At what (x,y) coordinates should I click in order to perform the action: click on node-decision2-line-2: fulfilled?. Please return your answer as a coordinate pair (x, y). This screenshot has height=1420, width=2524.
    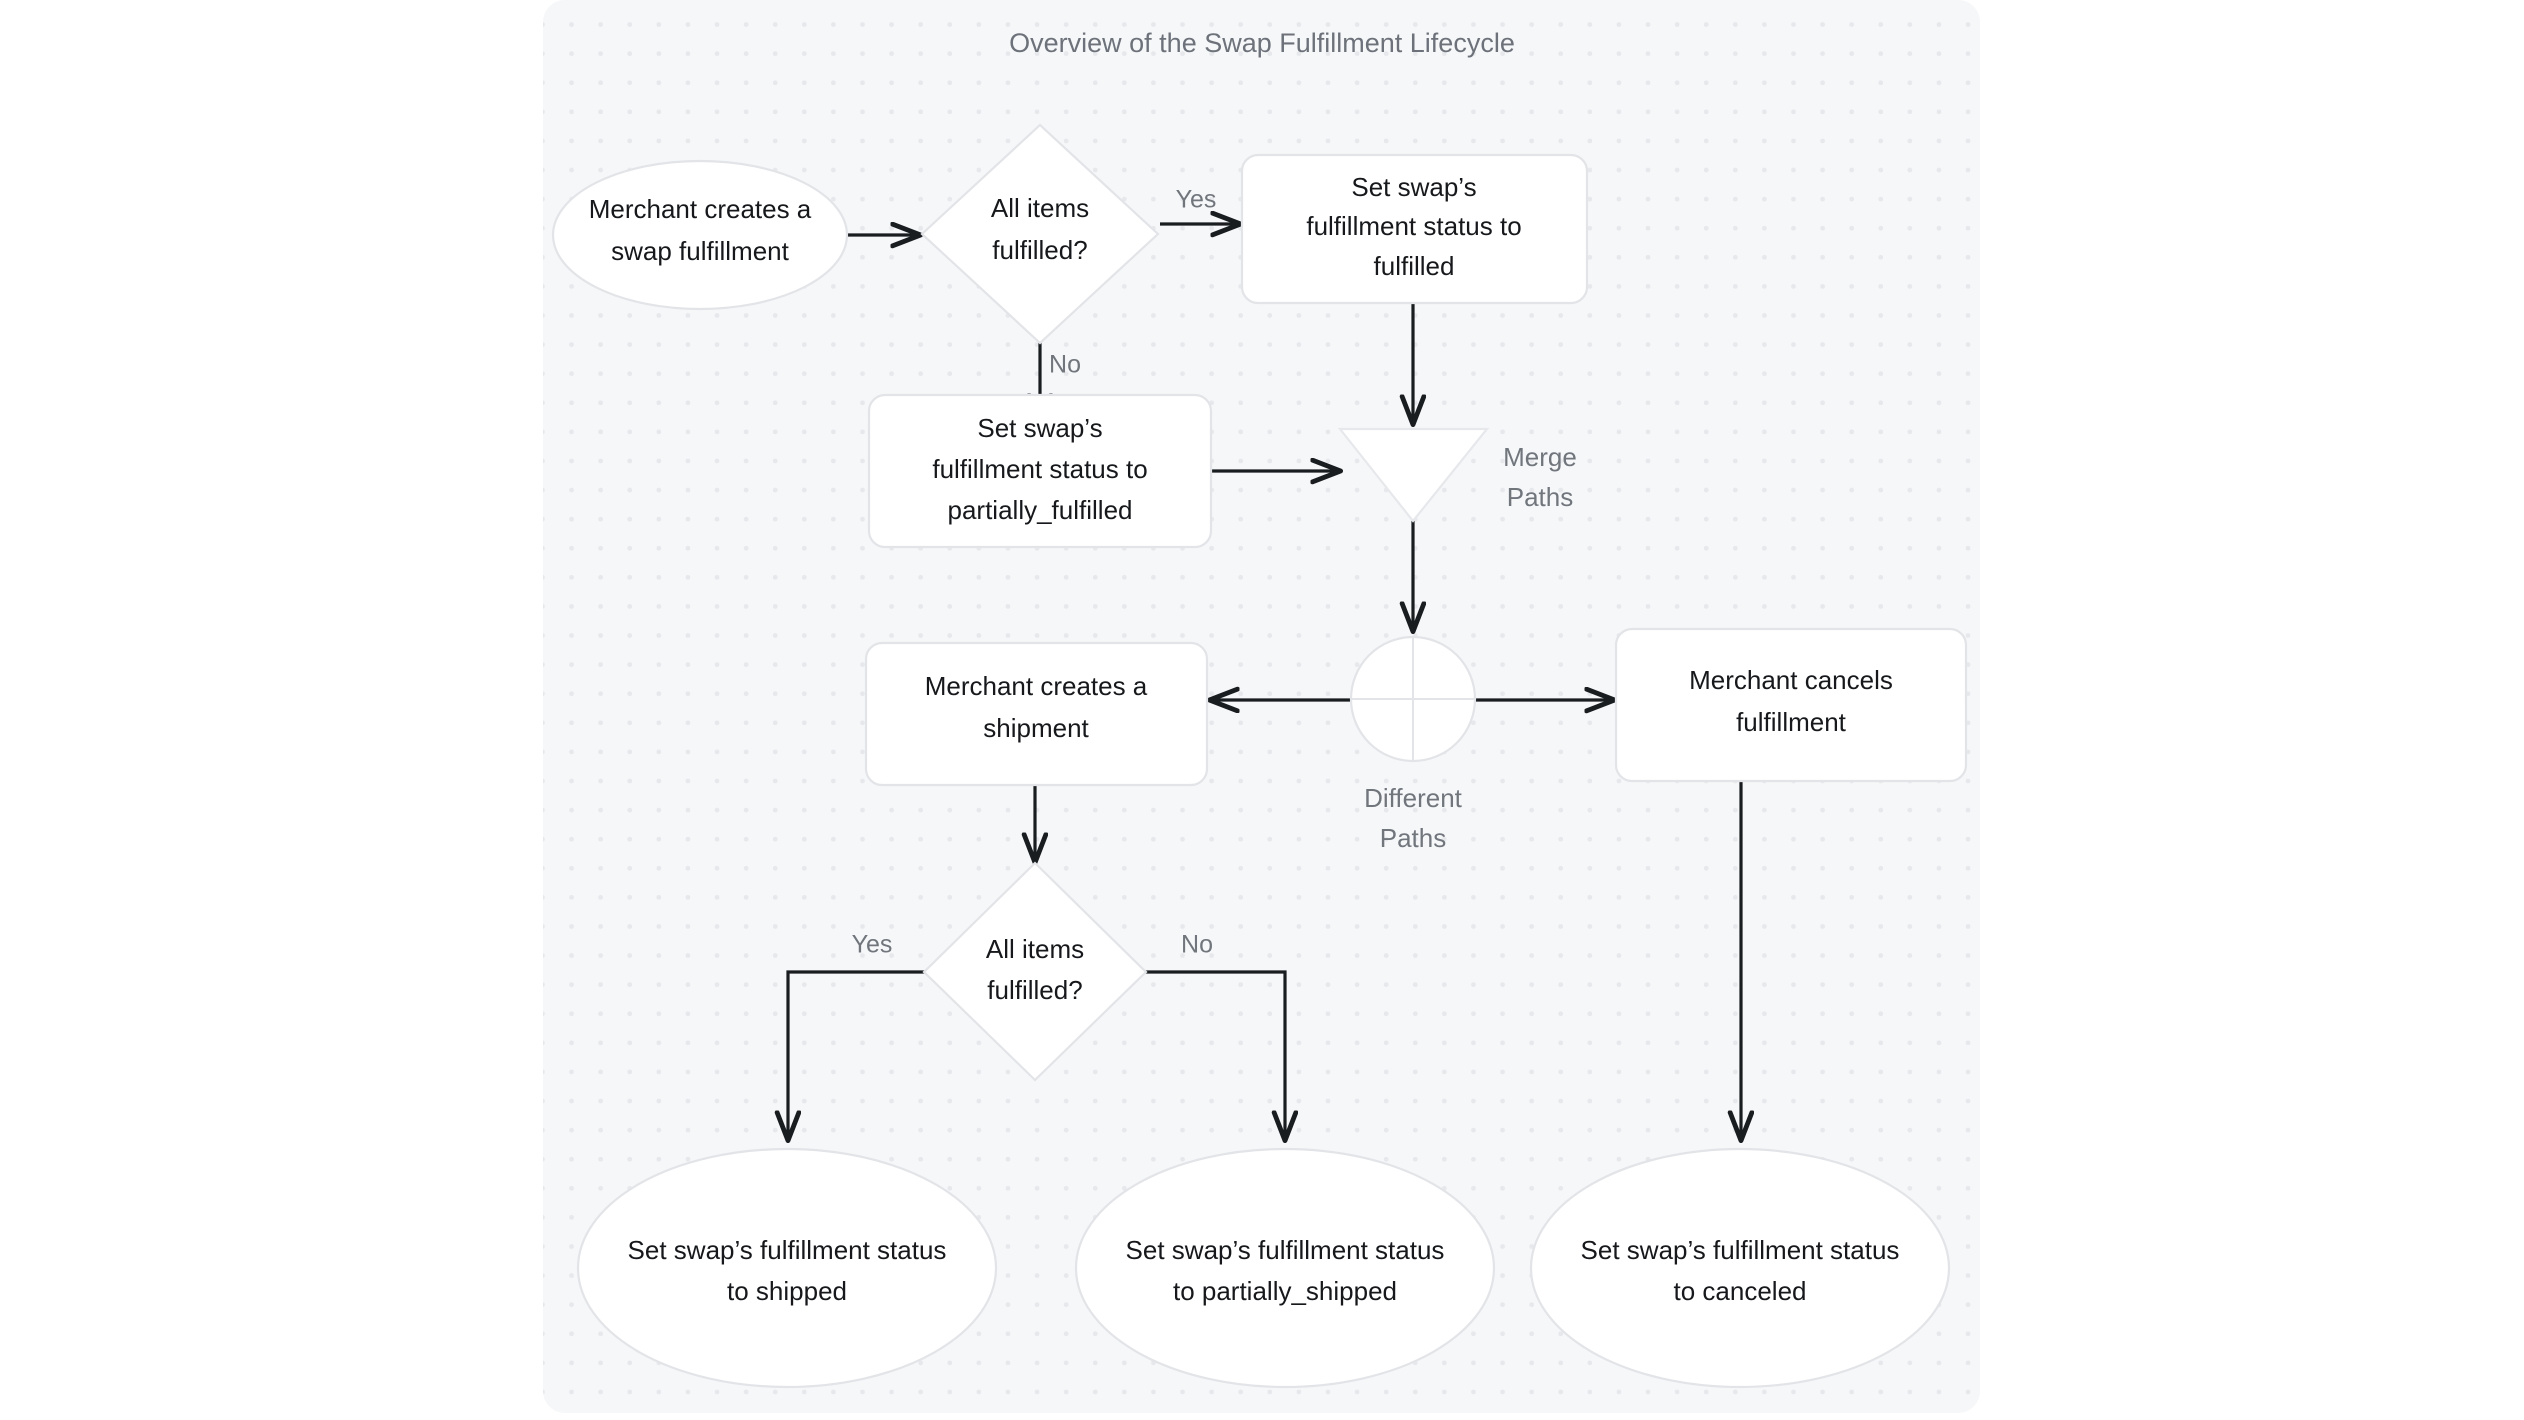
    Looking at the image, I should click on (1034, 990).